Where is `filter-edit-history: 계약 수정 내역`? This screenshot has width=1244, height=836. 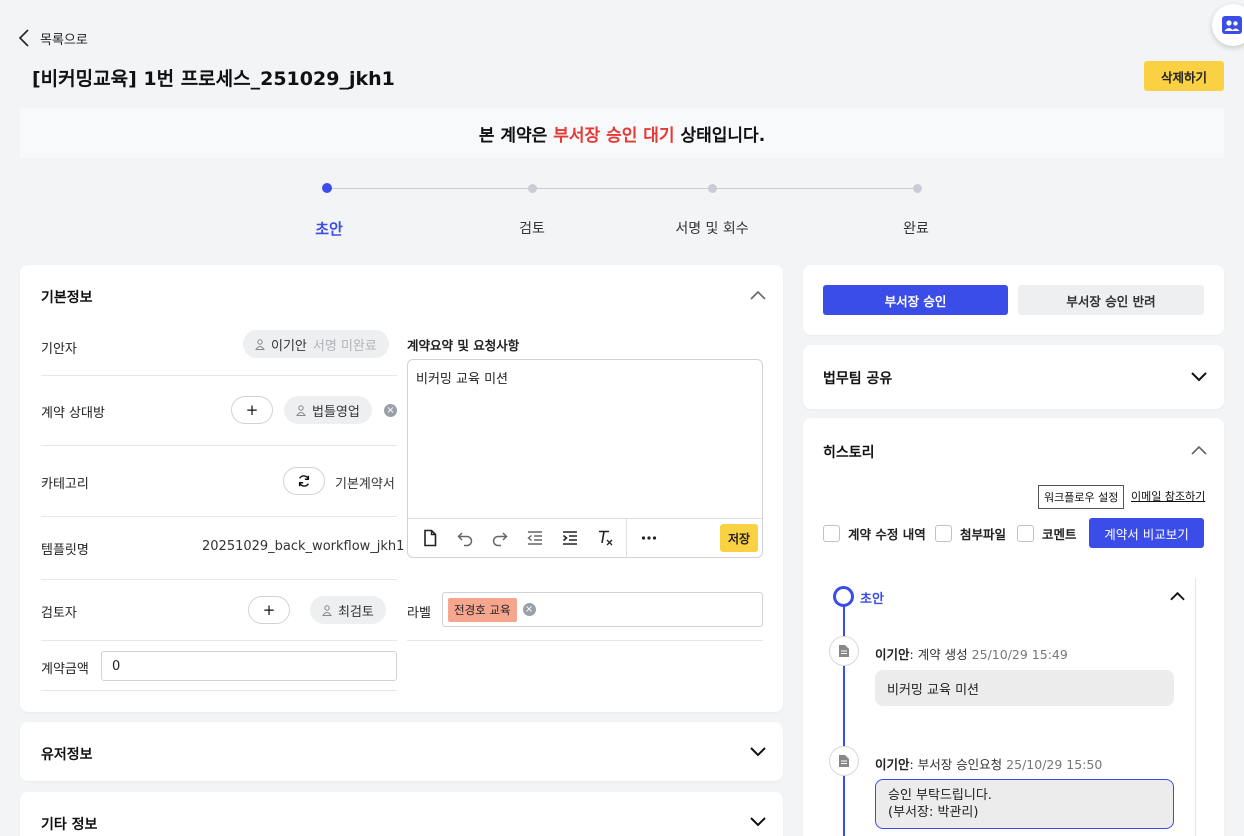 filter-edit-history: 계약 수정 내역 is located at coordinates (874, 533).